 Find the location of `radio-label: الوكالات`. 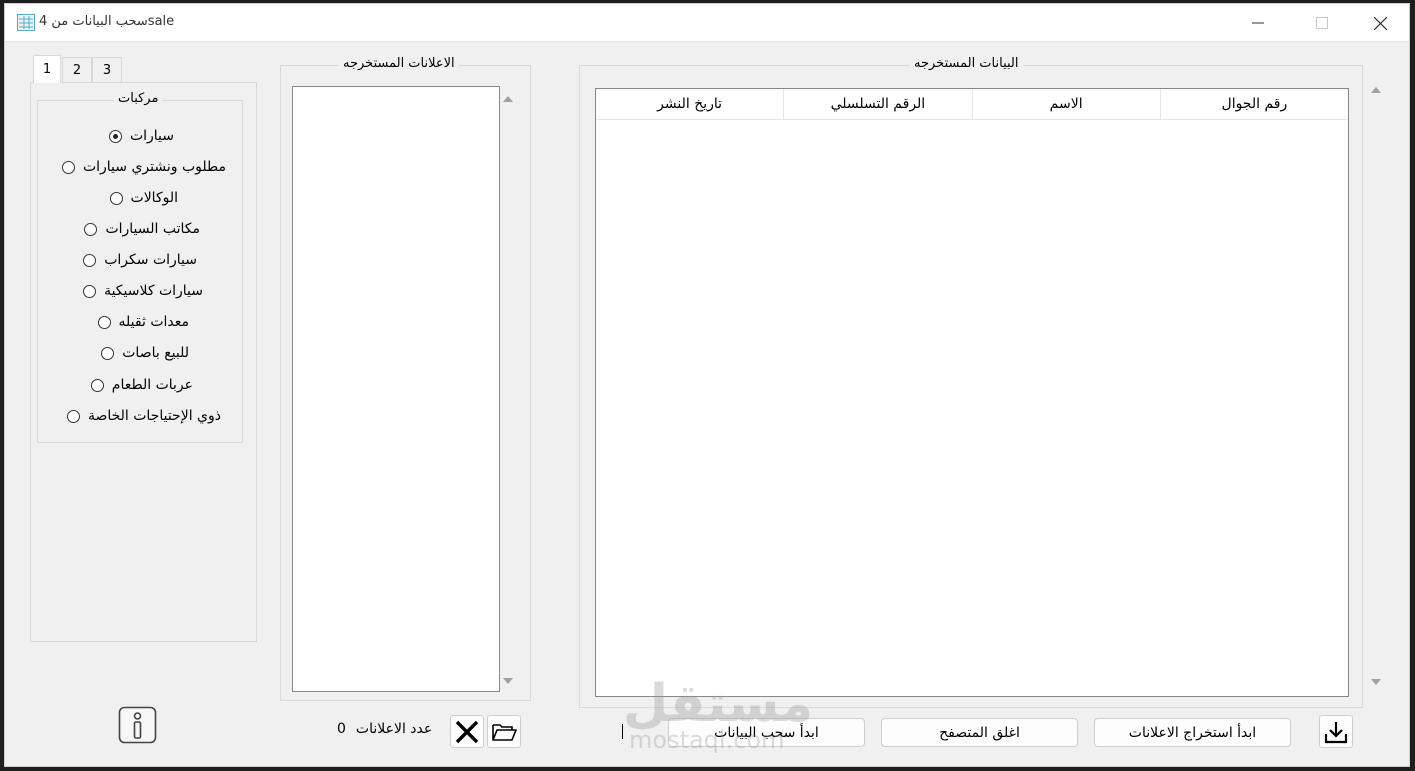

radio-label: الوكالات is located at coordinates (154, 198).